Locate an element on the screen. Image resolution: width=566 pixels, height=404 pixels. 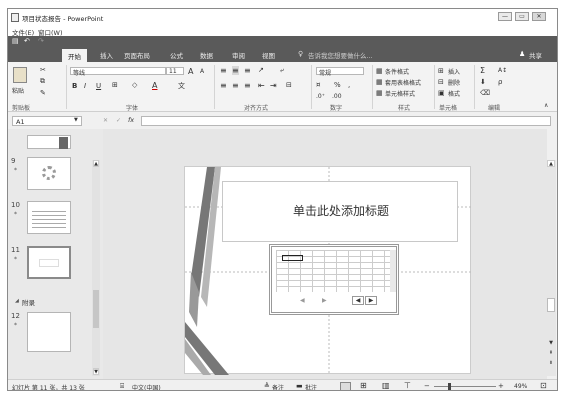
currency-icon: ¤ is located at coordinates (318, 85).